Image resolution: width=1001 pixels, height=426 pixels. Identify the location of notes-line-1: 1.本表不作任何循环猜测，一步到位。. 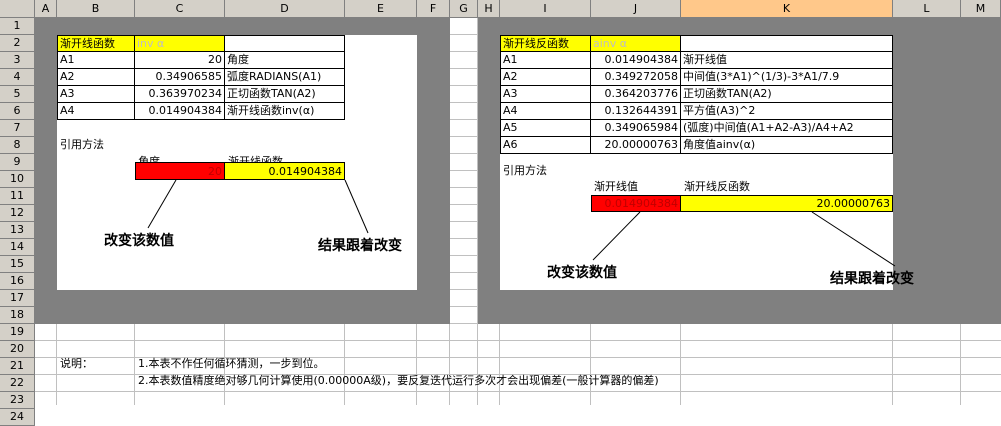
(231, 363).